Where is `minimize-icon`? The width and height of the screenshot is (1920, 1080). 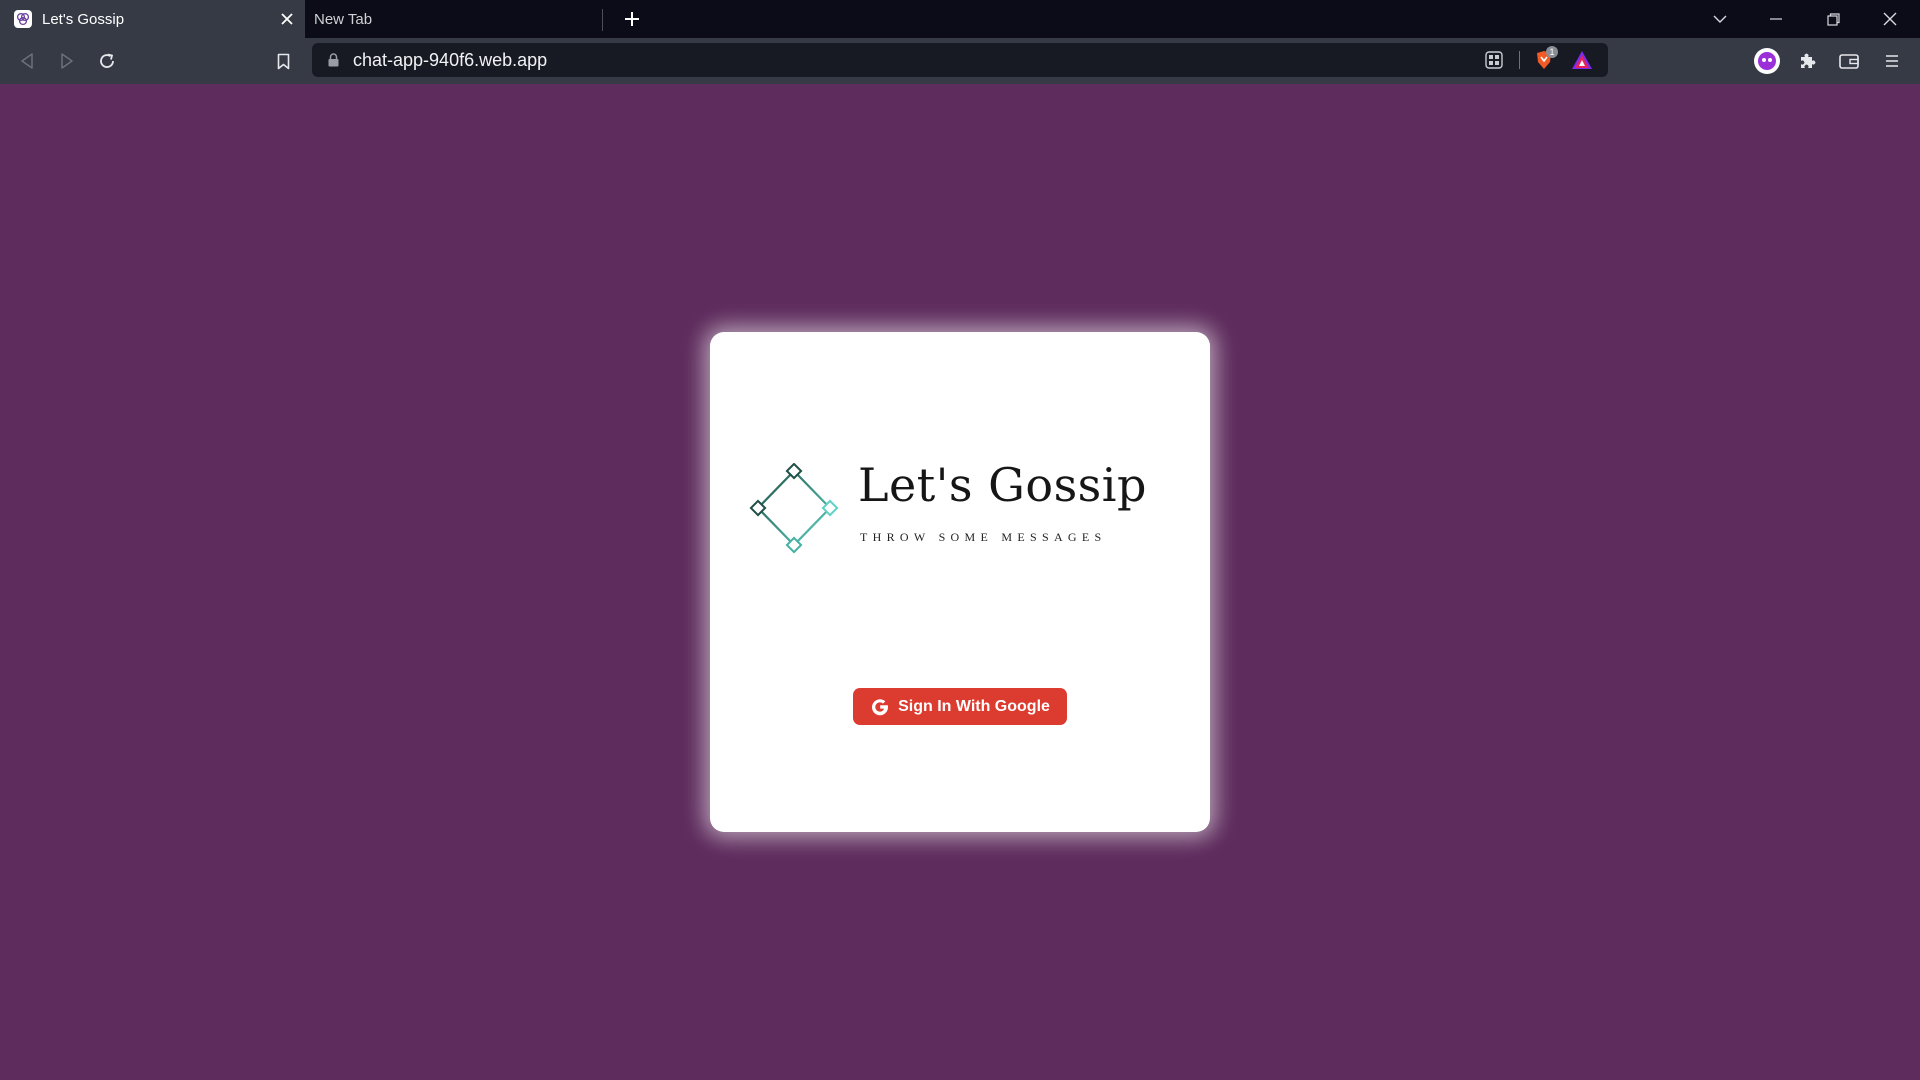 minimize-icon is located at coordinates (1776, 19).